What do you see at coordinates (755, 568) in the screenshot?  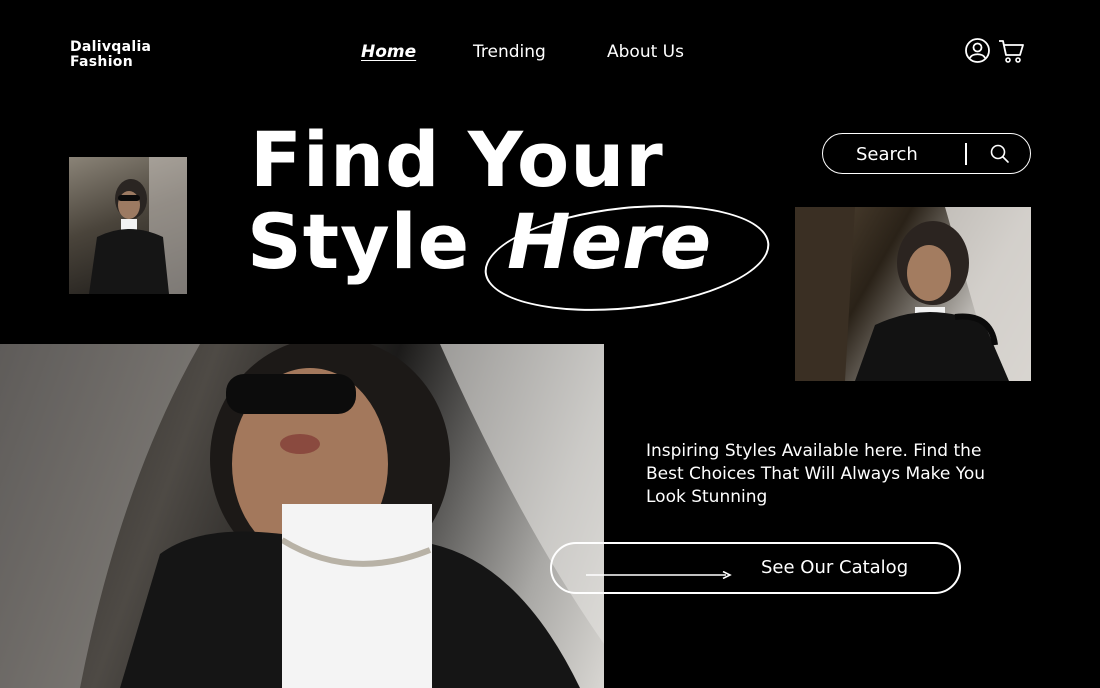 I see `see-catalog-button: See Our Catalog` at bounding box center [755, 568].